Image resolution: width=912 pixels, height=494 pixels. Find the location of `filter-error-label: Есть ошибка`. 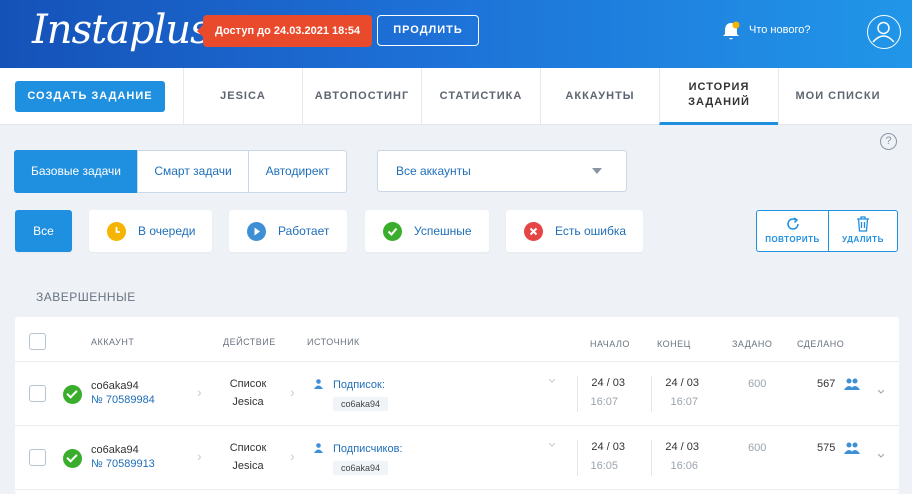

filter-error-label: Есть ошибка is located at coordinates (591, 231).